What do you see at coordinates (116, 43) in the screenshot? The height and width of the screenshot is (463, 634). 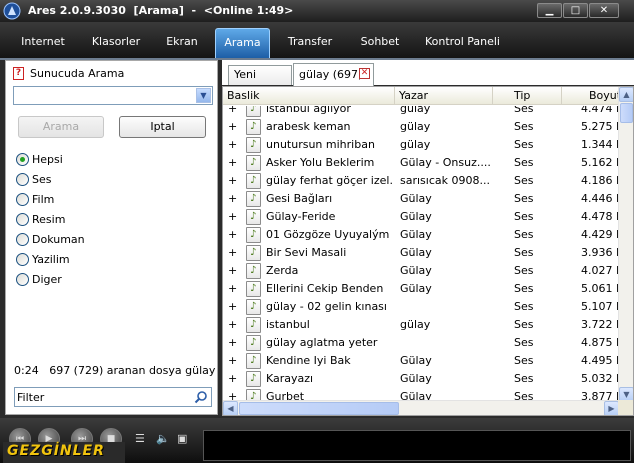 I see `nav-tab-klasorler: Klasorler` at bounding box center [116, 43].